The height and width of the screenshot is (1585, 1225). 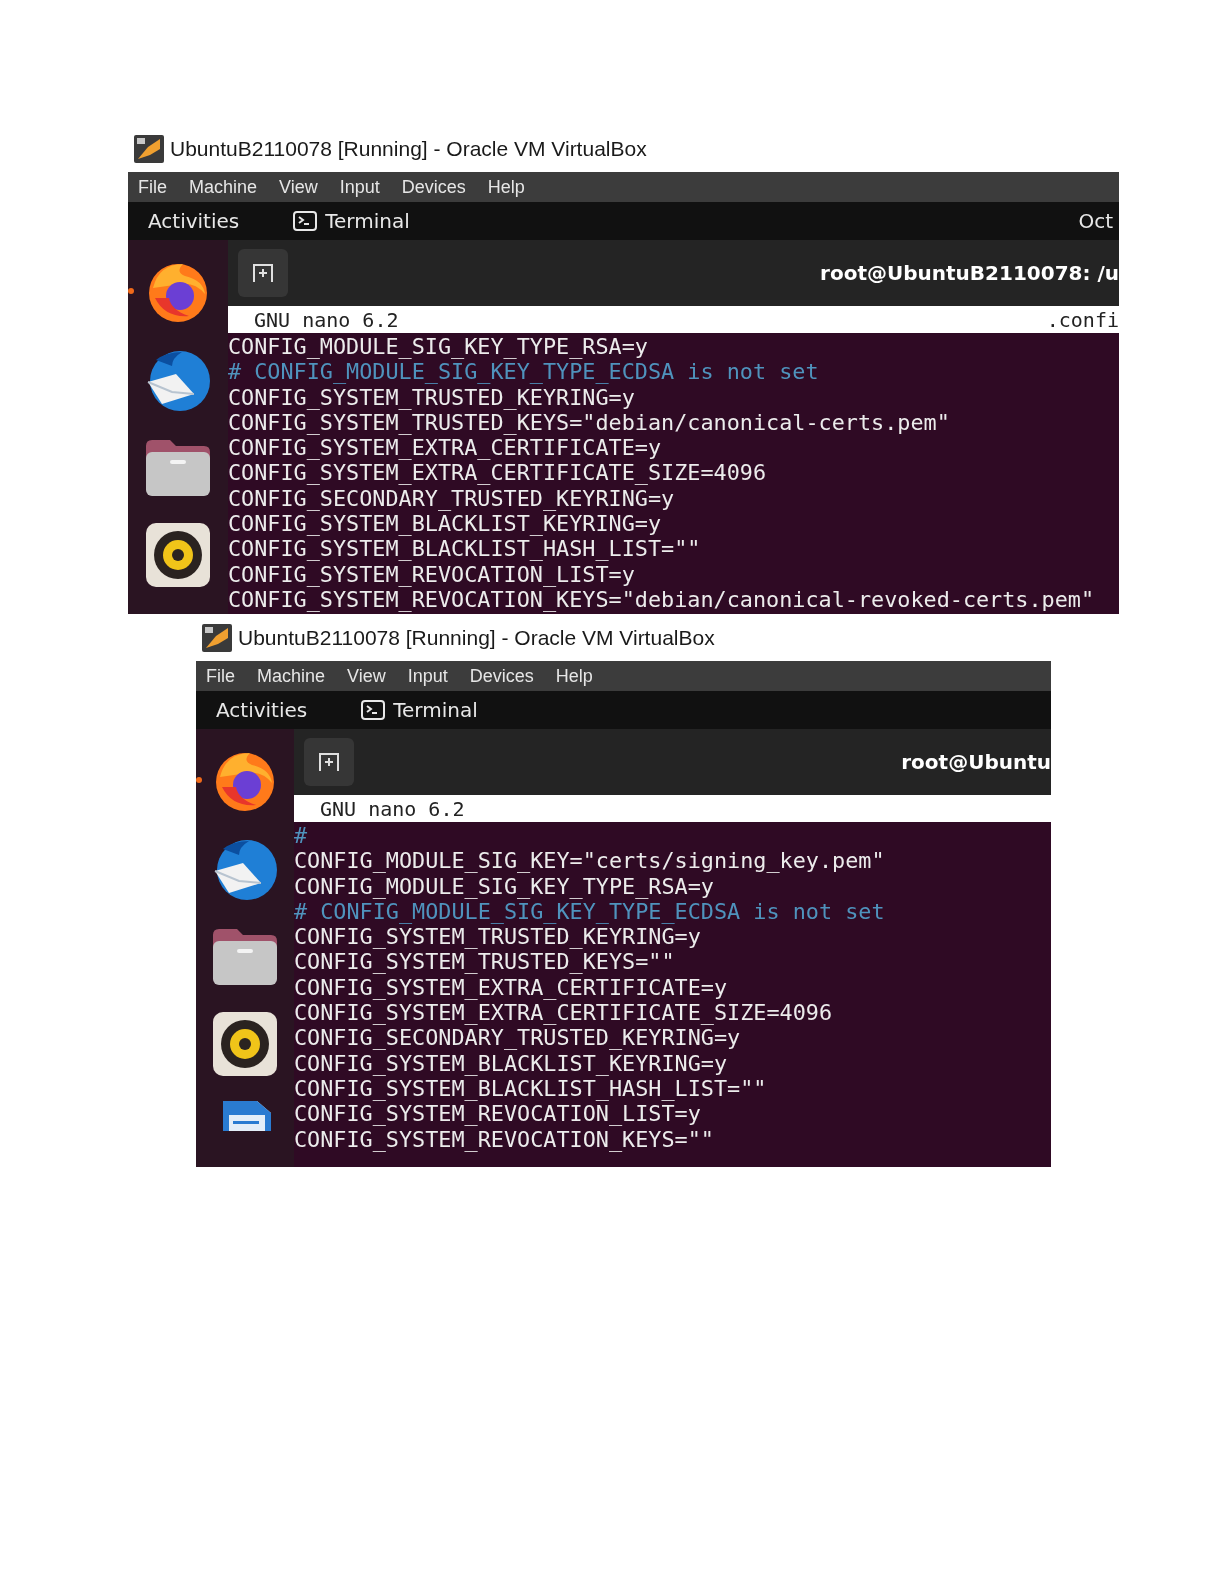 What do you see at coordinates (662, 599) in the screenshot?
I see `config-line: CONFIG_SYSTEM_REVOCATION_KEYS="debian/canonical-revoked-certs.pem"` at bounding box center [662, 599].